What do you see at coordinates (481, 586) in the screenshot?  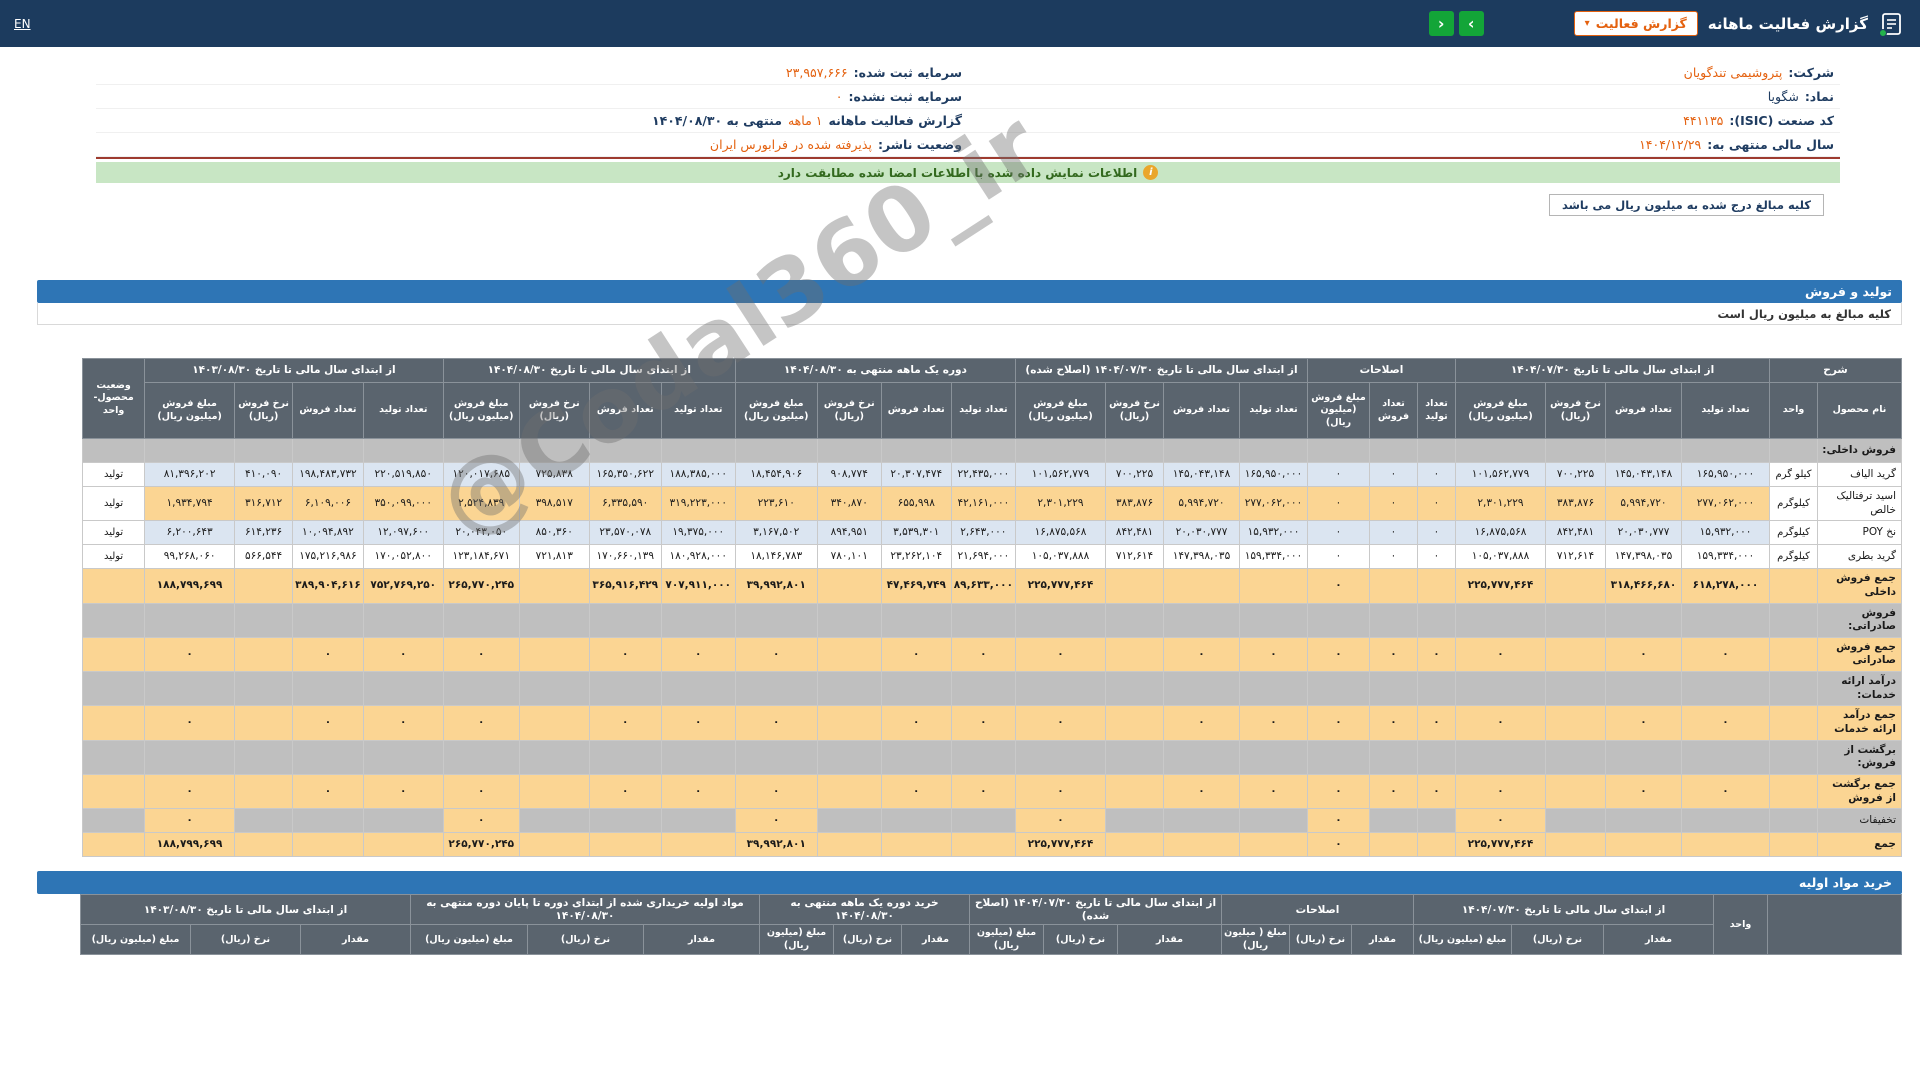 I see `value-cell: ۲۶۵,۷۷۰,۲۴۵` at bounding box center [481, 586].